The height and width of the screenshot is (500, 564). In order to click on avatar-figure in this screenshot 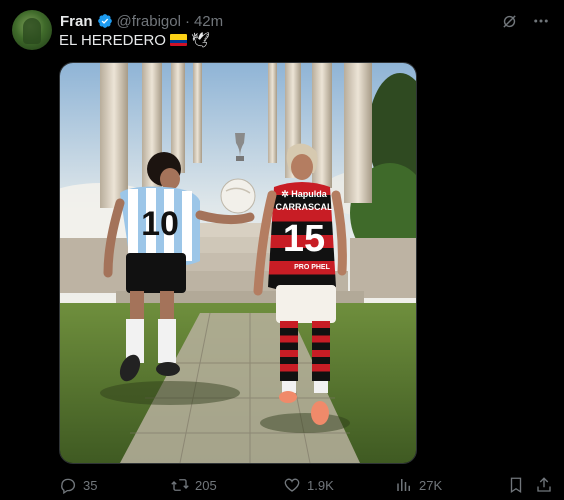, I will do `click(32, 31)`.